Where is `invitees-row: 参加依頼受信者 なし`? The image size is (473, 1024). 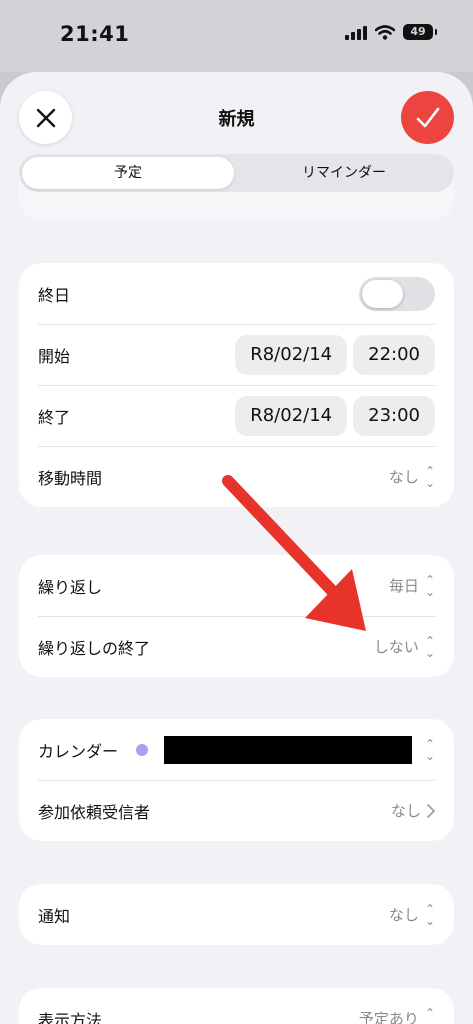
invitees-row: 参加依頼受信者 なし is located at coordinates (236, 810).